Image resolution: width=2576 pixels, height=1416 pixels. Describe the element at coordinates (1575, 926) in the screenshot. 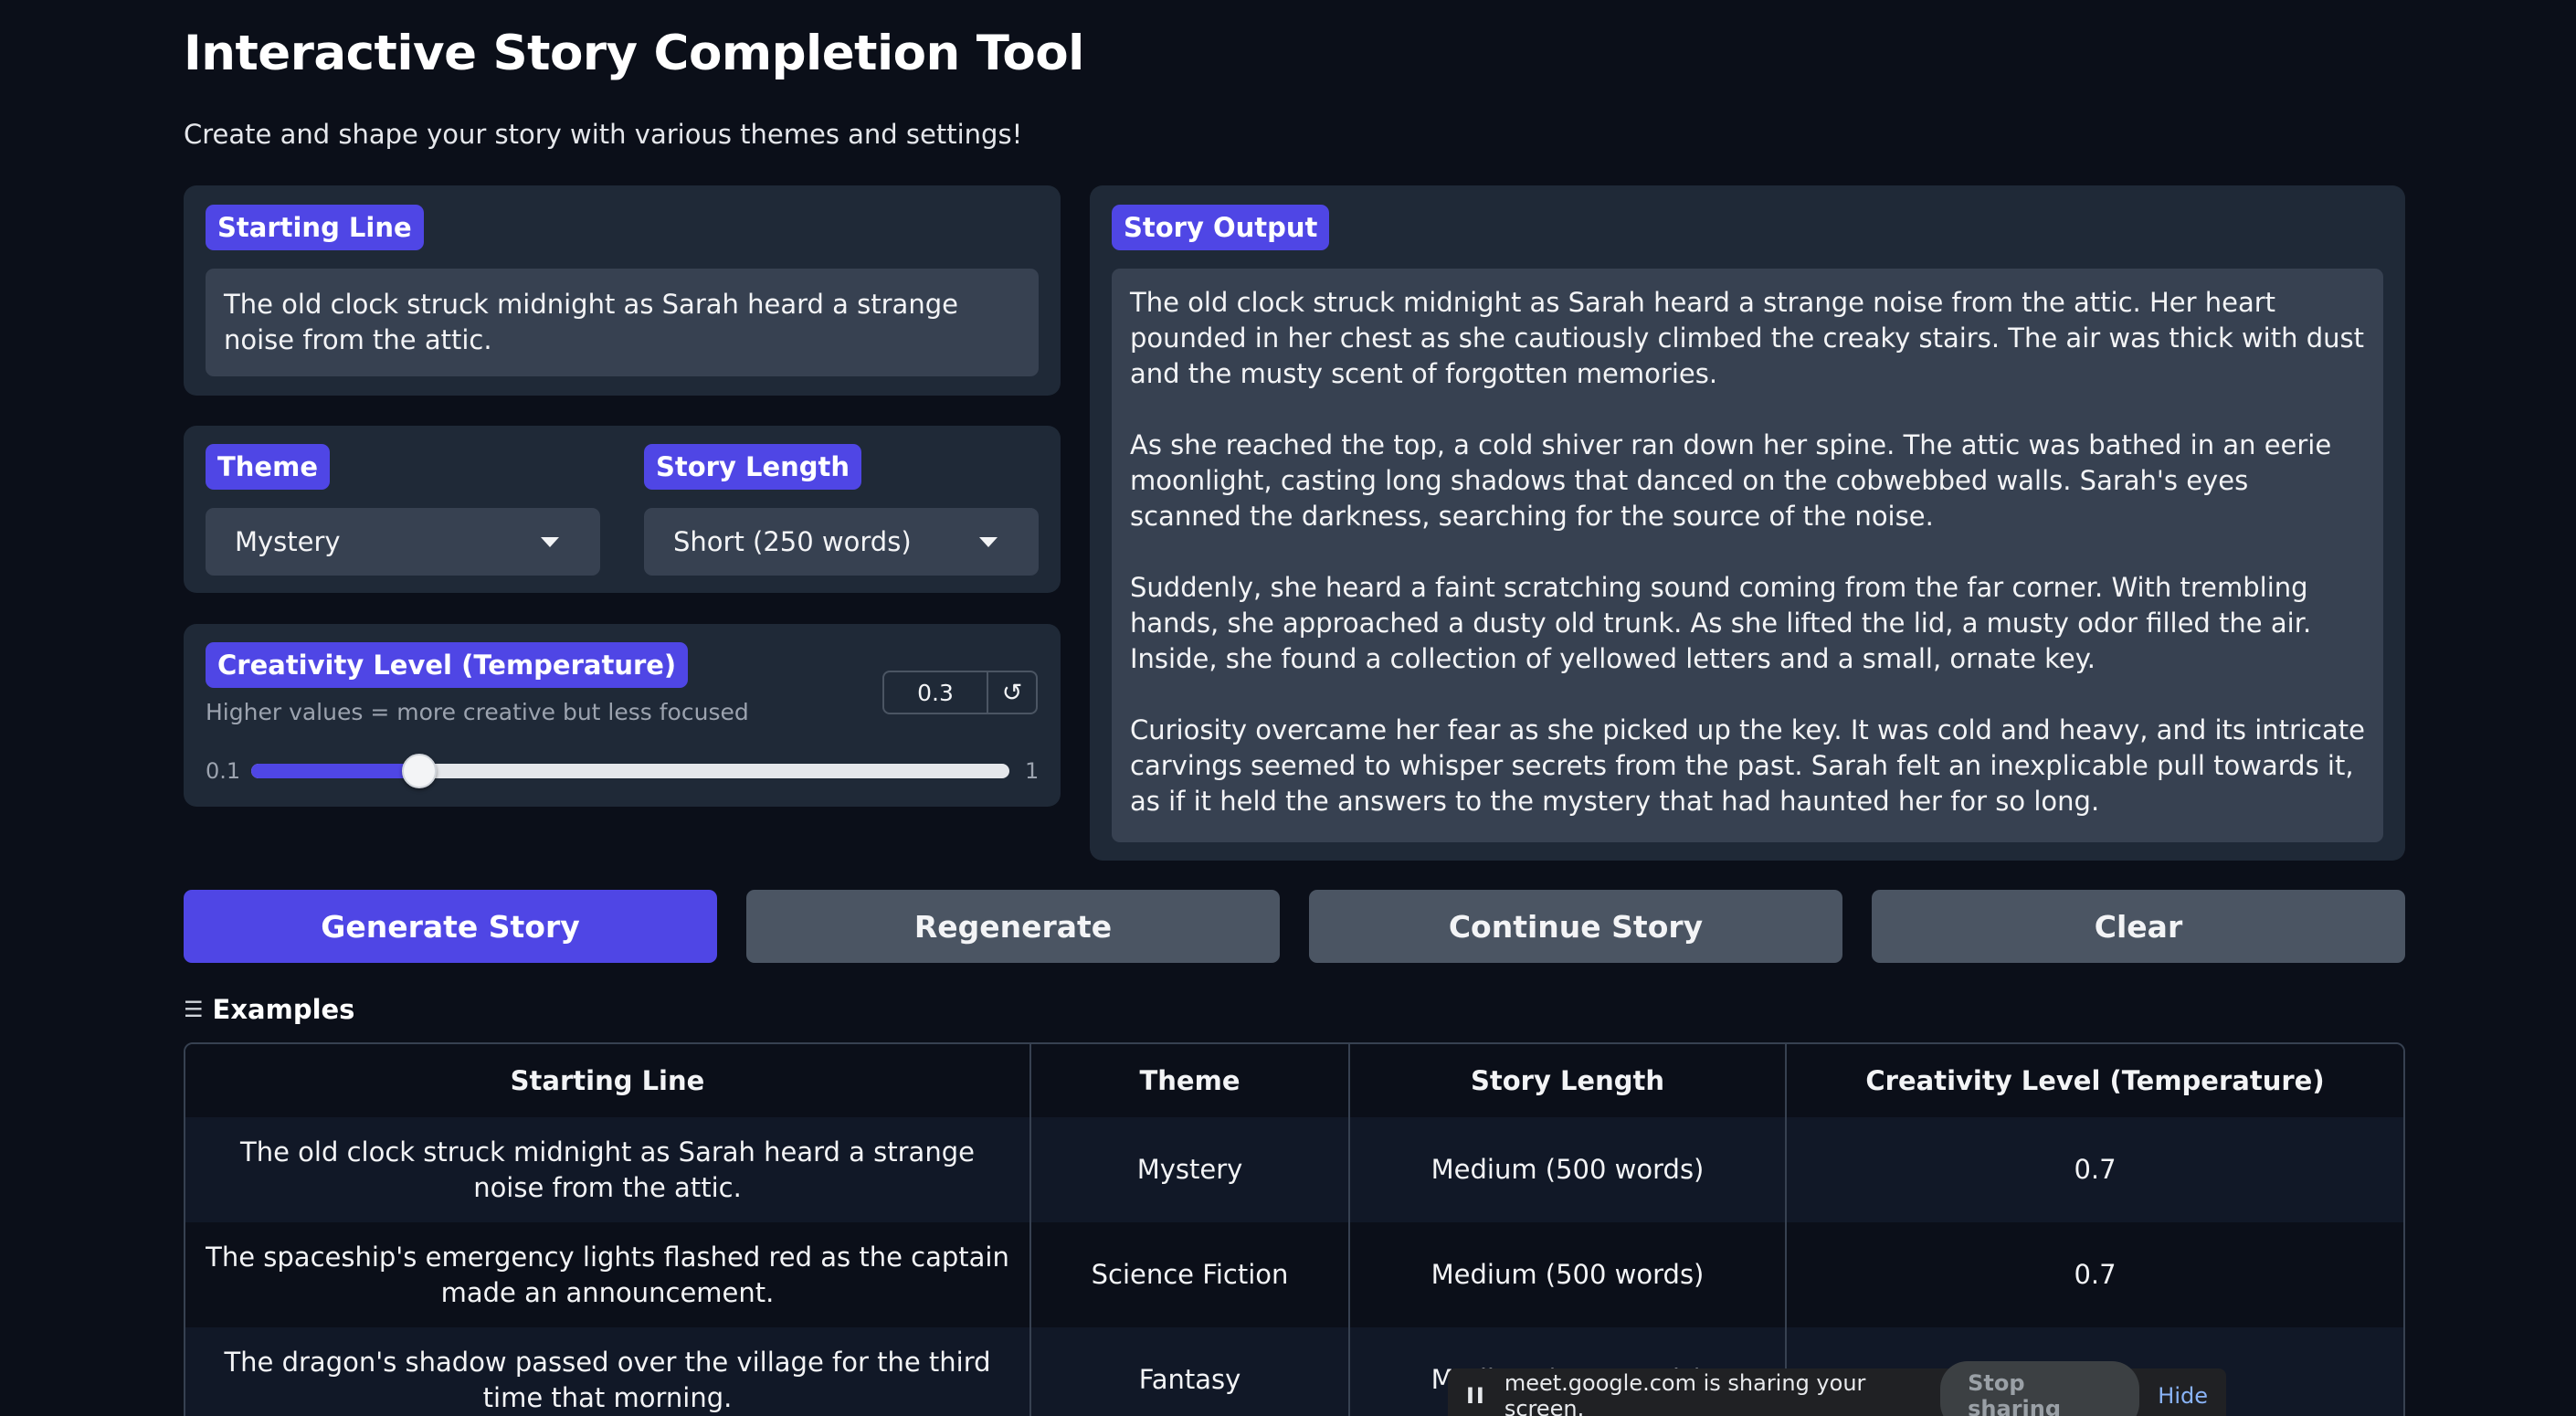

I see `continue-story-button: Continue Story` at that location.